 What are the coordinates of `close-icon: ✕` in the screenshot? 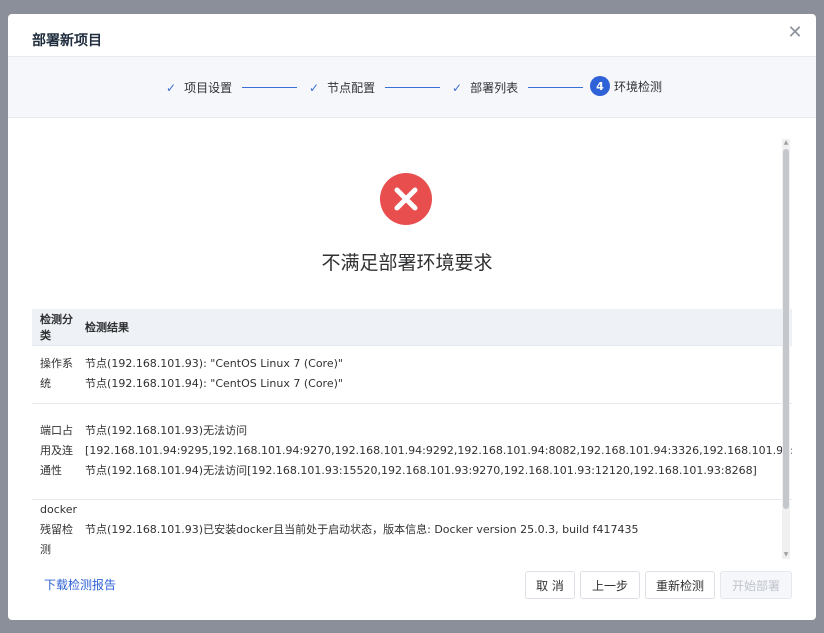 It's located at (795, 33).